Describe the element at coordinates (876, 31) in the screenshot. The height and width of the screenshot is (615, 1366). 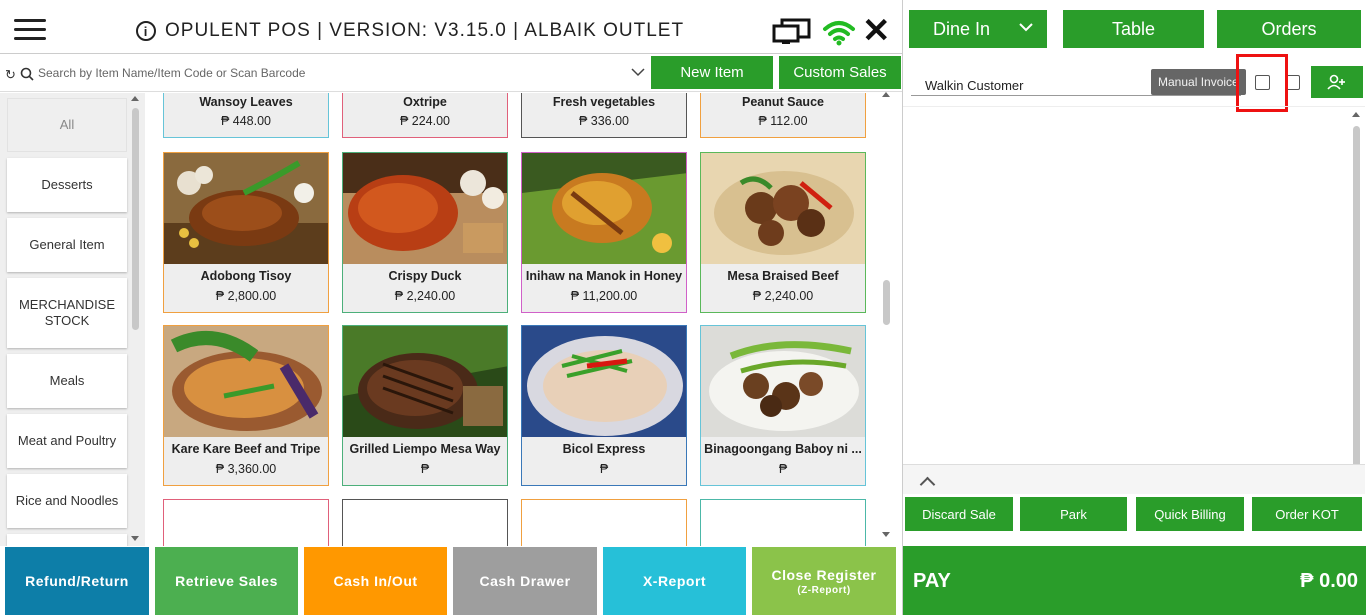
I see `close-icon: ✕` at that location.